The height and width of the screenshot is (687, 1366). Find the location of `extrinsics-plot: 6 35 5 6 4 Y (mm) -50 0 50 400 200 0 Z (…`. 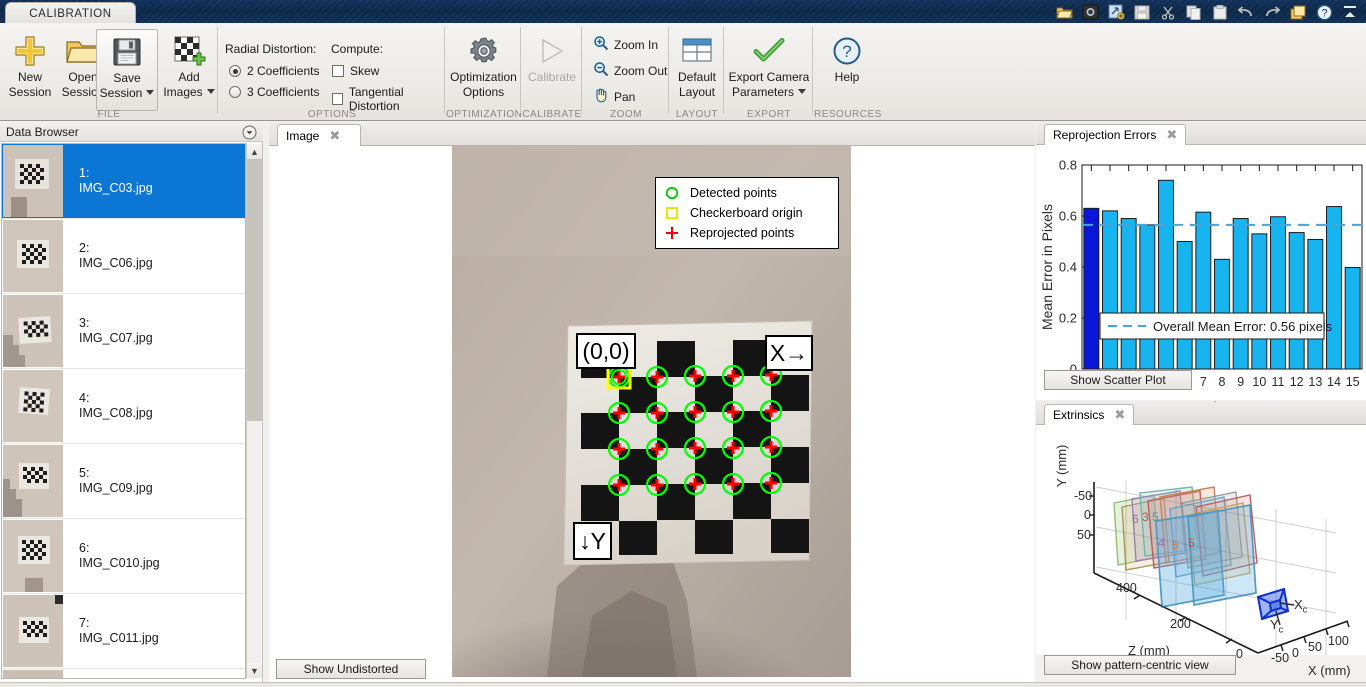

extrinsics-plot: 6 35 5 6 4 Y (mm) -50 0 50 400 200 0 Z (… is located at coordinates (1201, 551).